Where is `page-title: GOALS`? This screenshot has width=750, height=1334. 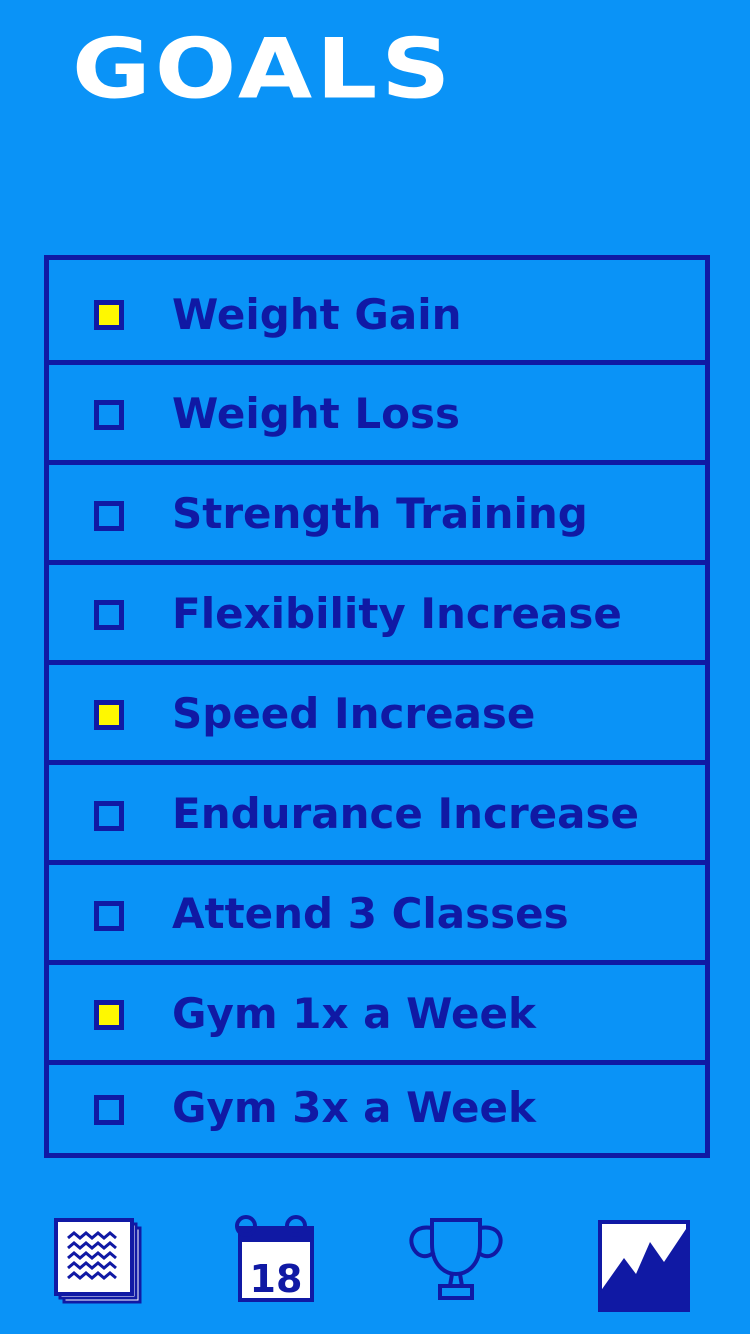 page-title: GOALS is located at coordinates (263, 69).